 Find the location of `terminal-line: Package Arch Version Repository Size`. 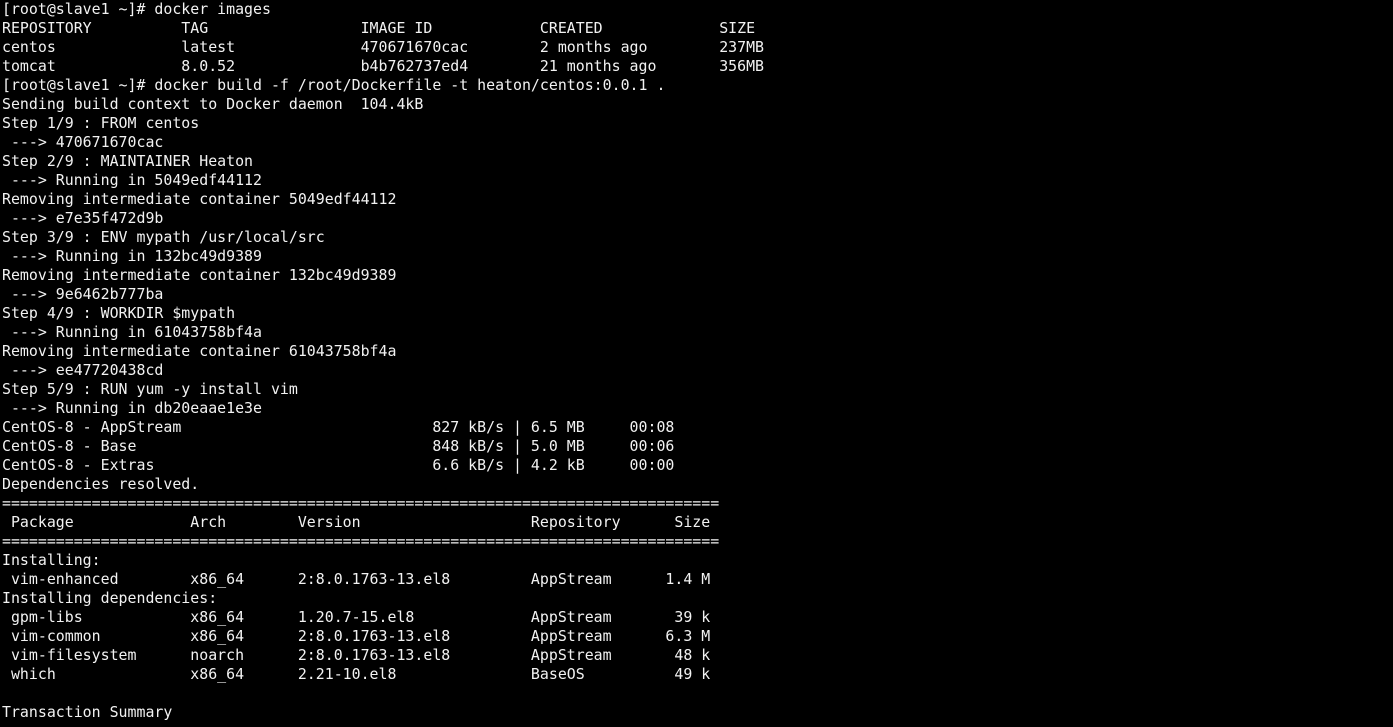

terminal-line: Package Arch Version Repository Size is located at coordinates (356, 522).